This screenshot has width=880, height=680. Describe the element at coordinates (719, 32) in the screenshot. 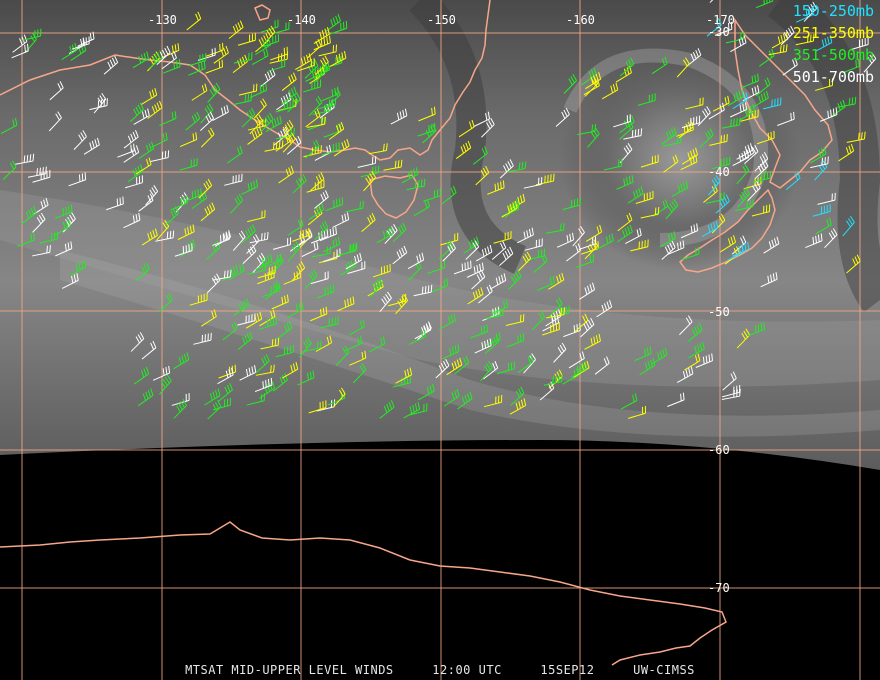

I see `lat-label-30: -30` at that location.